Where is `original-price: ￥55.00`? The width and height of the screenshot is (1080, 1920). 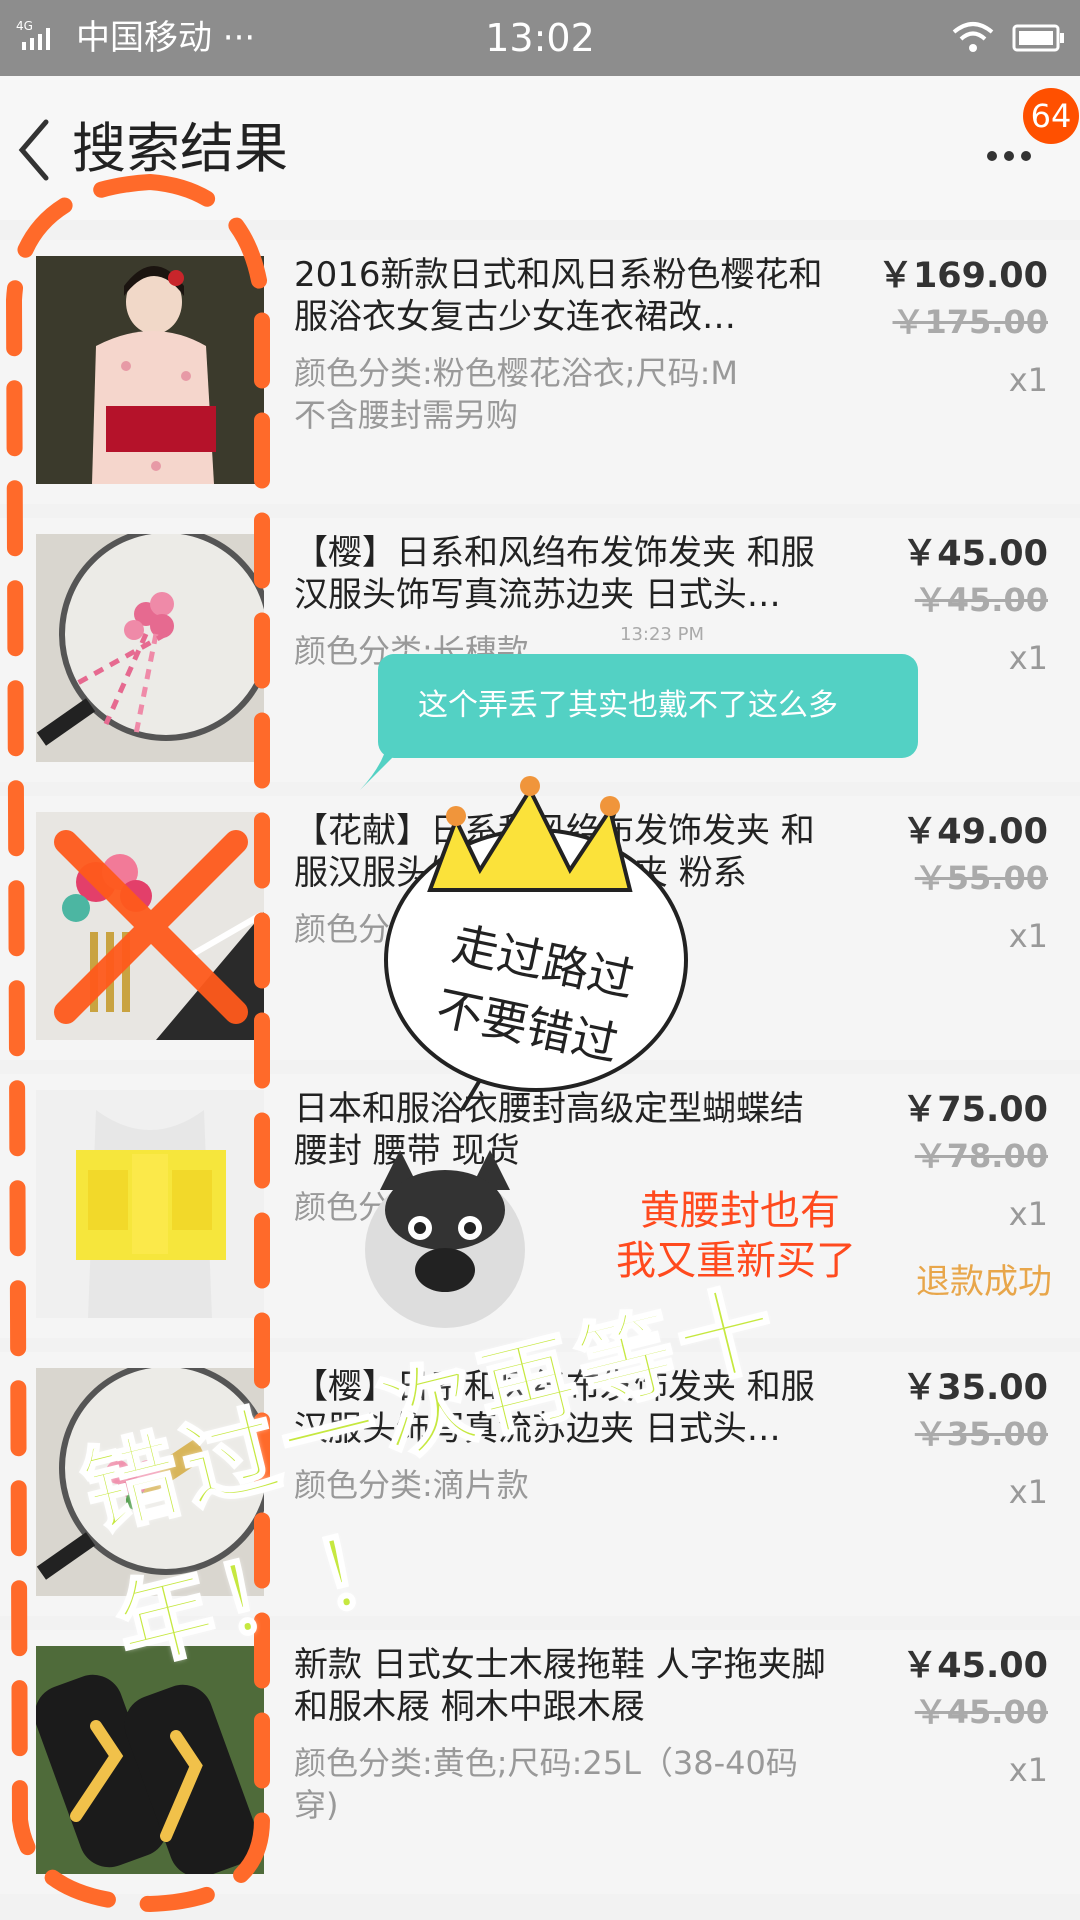 original-price: ￥55.00 is located at coordinates (981, 878).